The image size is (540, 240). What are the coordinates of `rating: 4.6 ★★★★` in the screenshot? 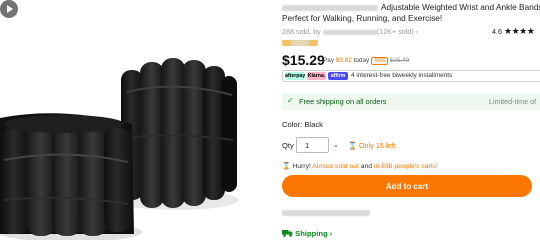 It's located at (513, 31).